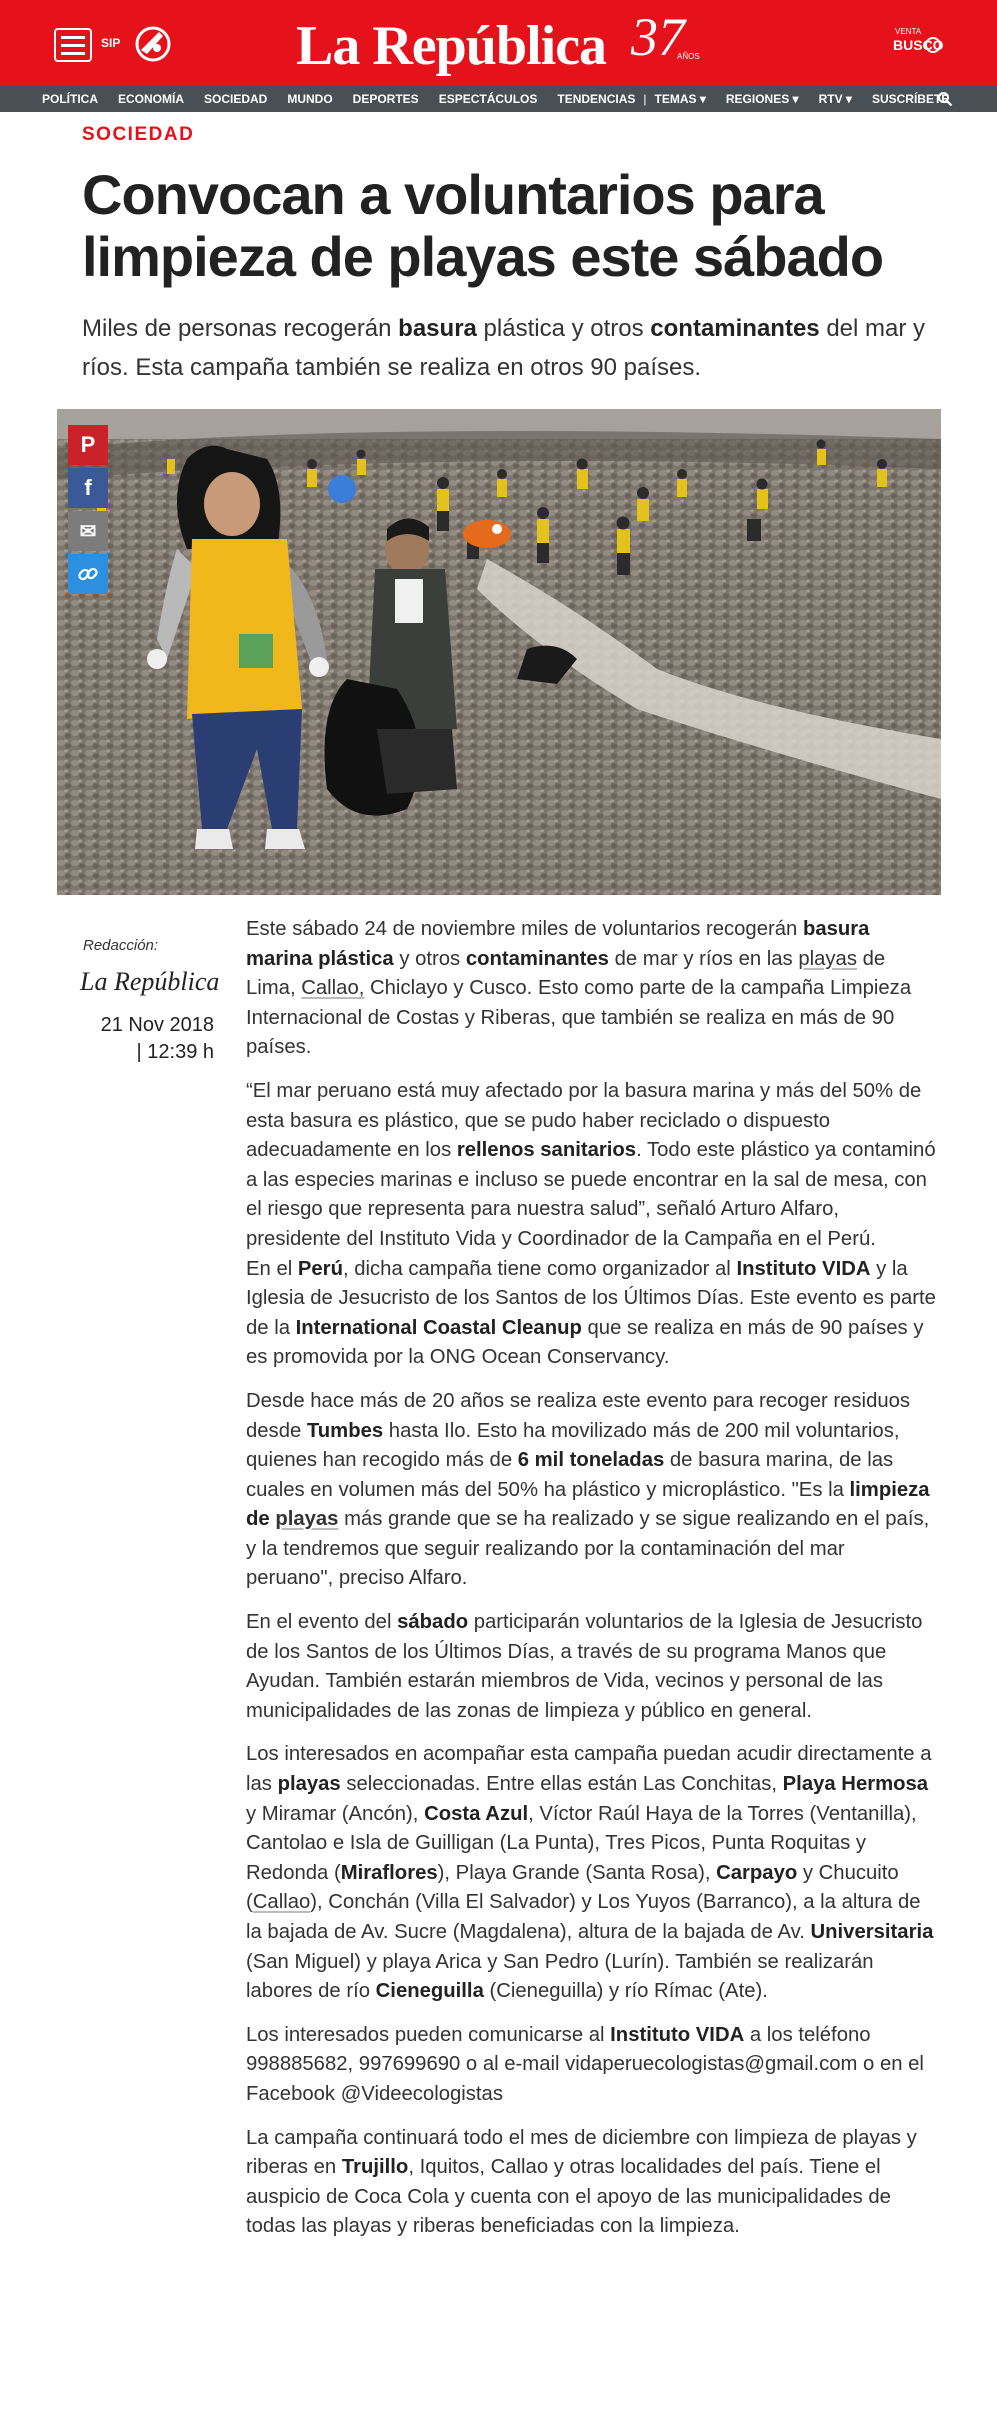  Describe the element at coordinates (451, 46) in the screenshot. I see `site-logo: La República` at that location.